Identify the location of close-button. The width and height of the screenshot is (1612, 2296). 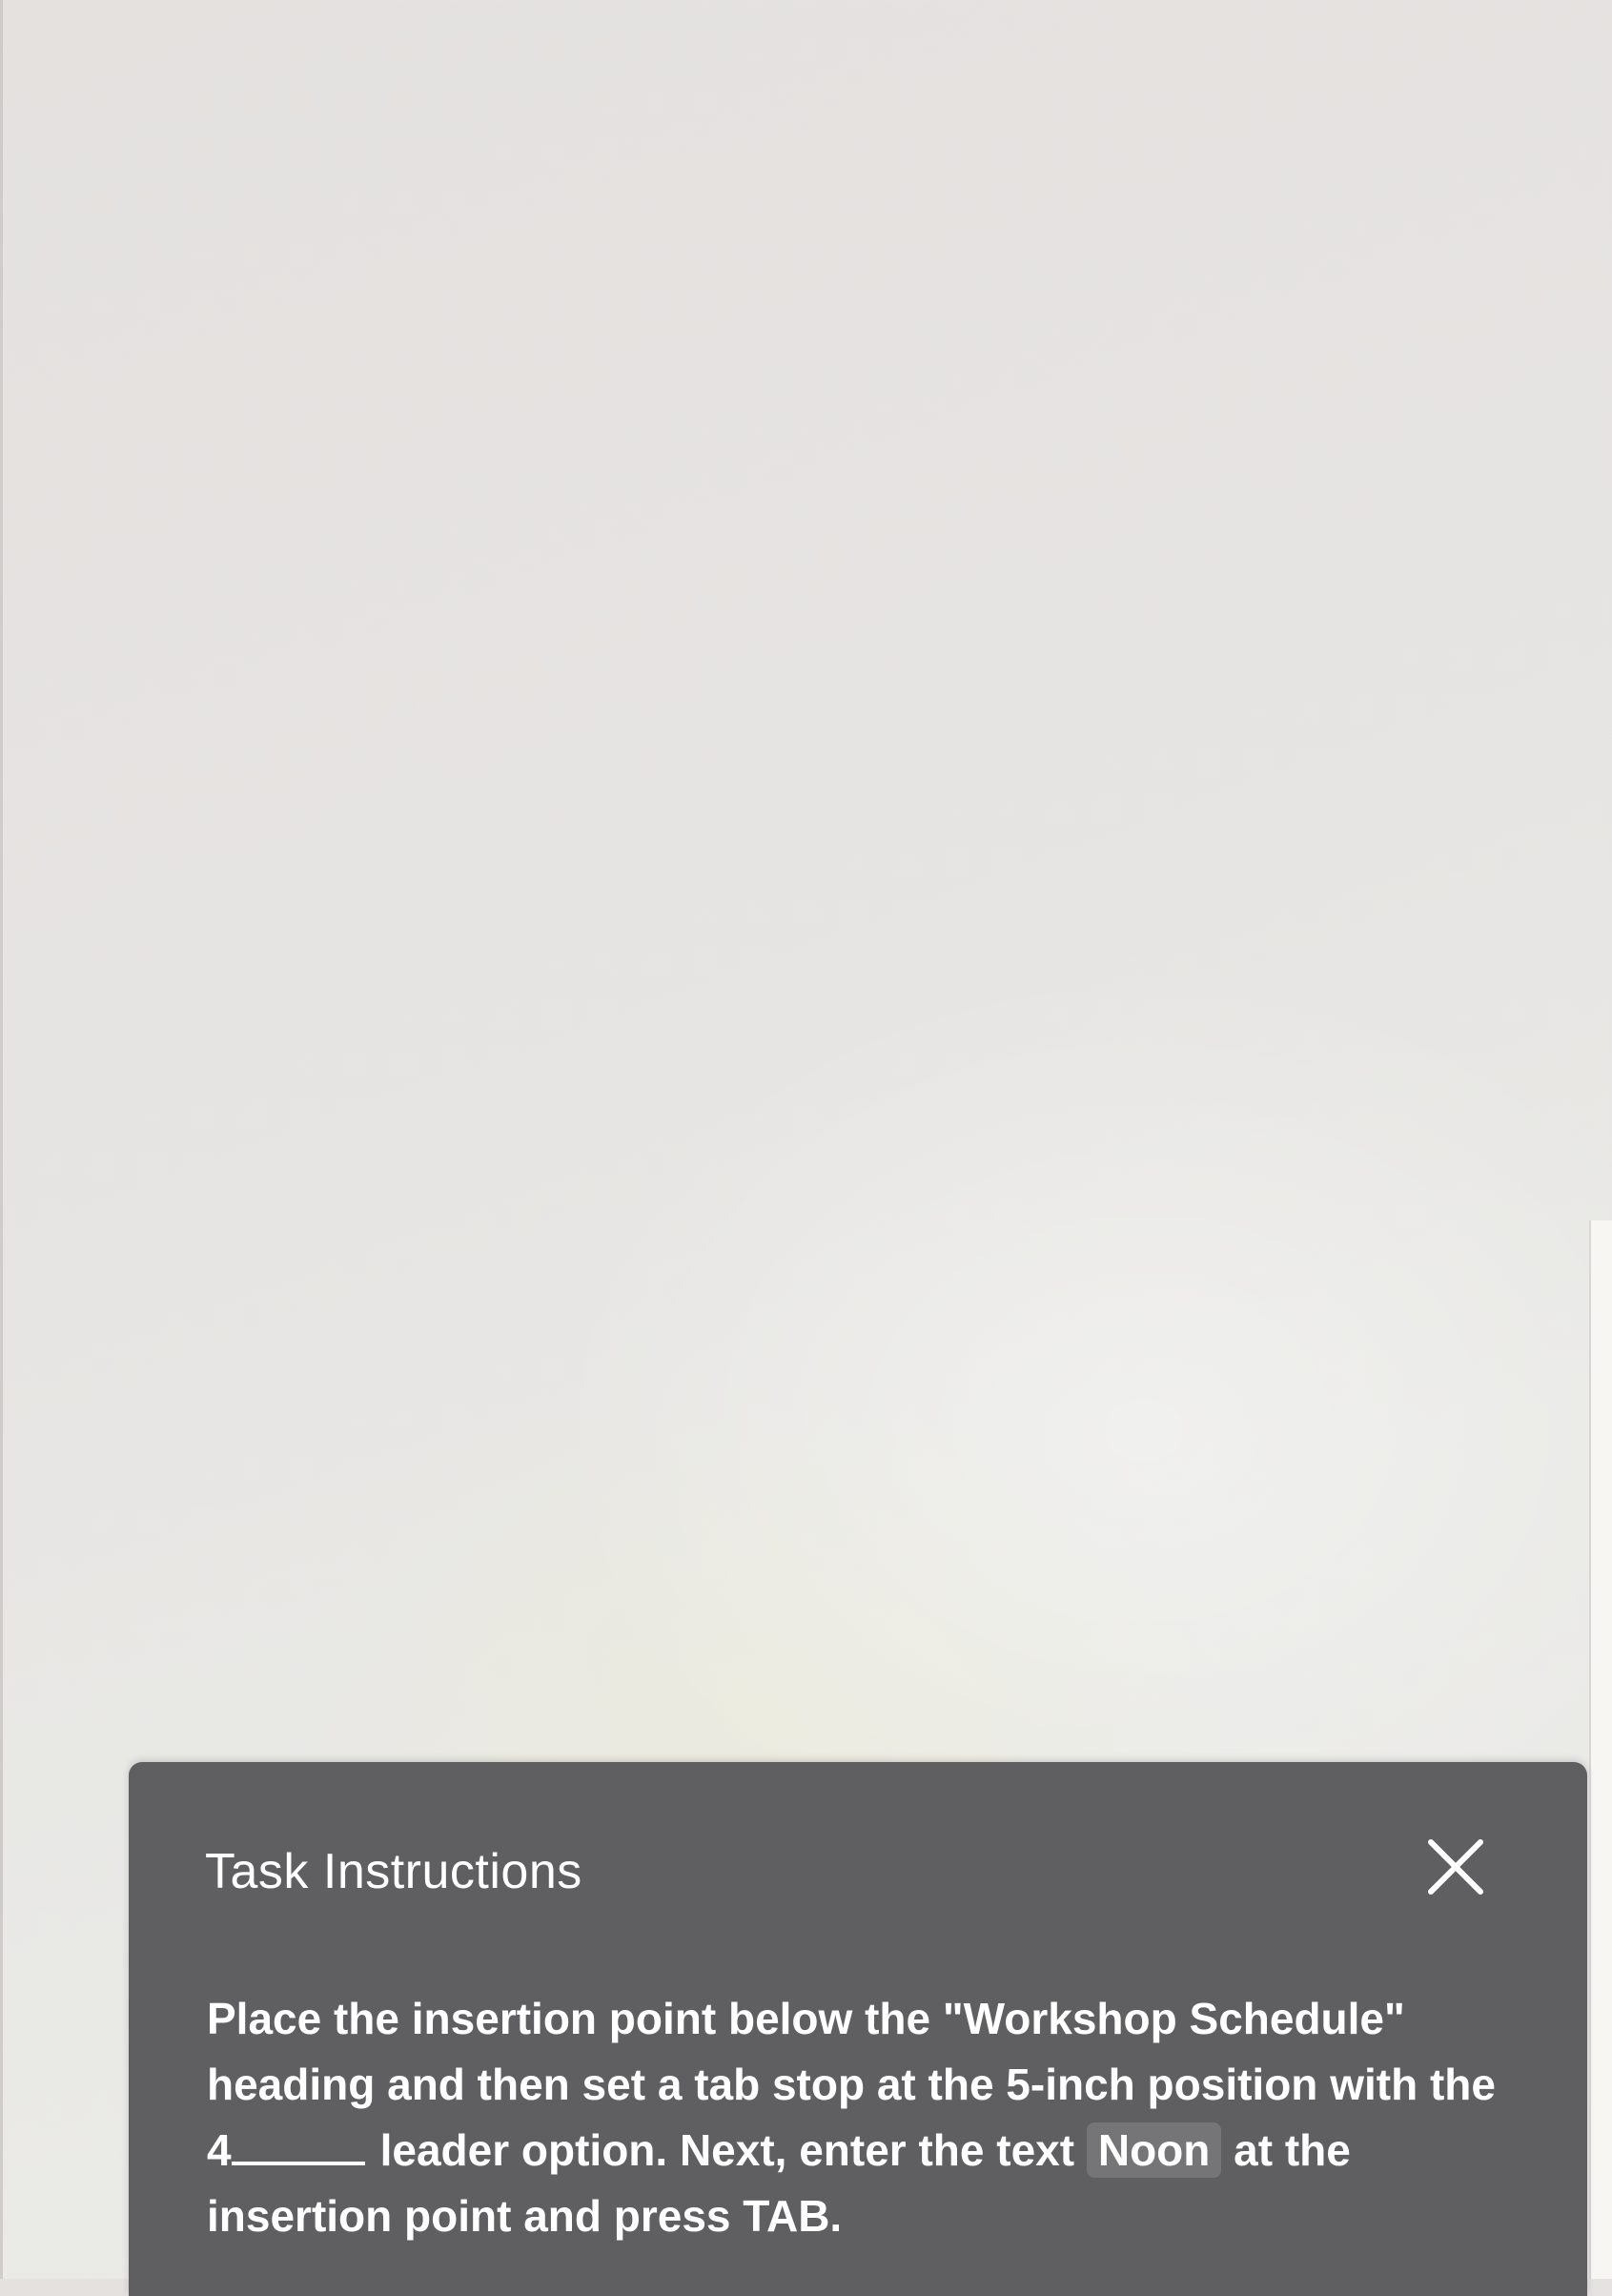
(1456, 1867).